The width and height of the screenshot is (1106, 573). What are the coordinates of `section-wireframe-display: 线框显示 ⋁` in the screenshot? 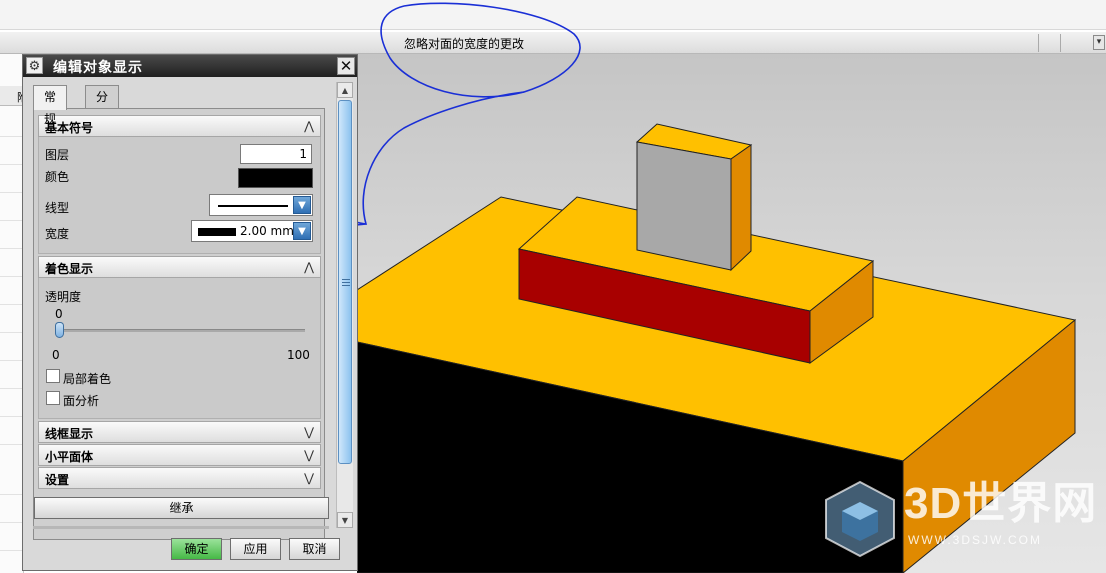 It's located at (179, 432).